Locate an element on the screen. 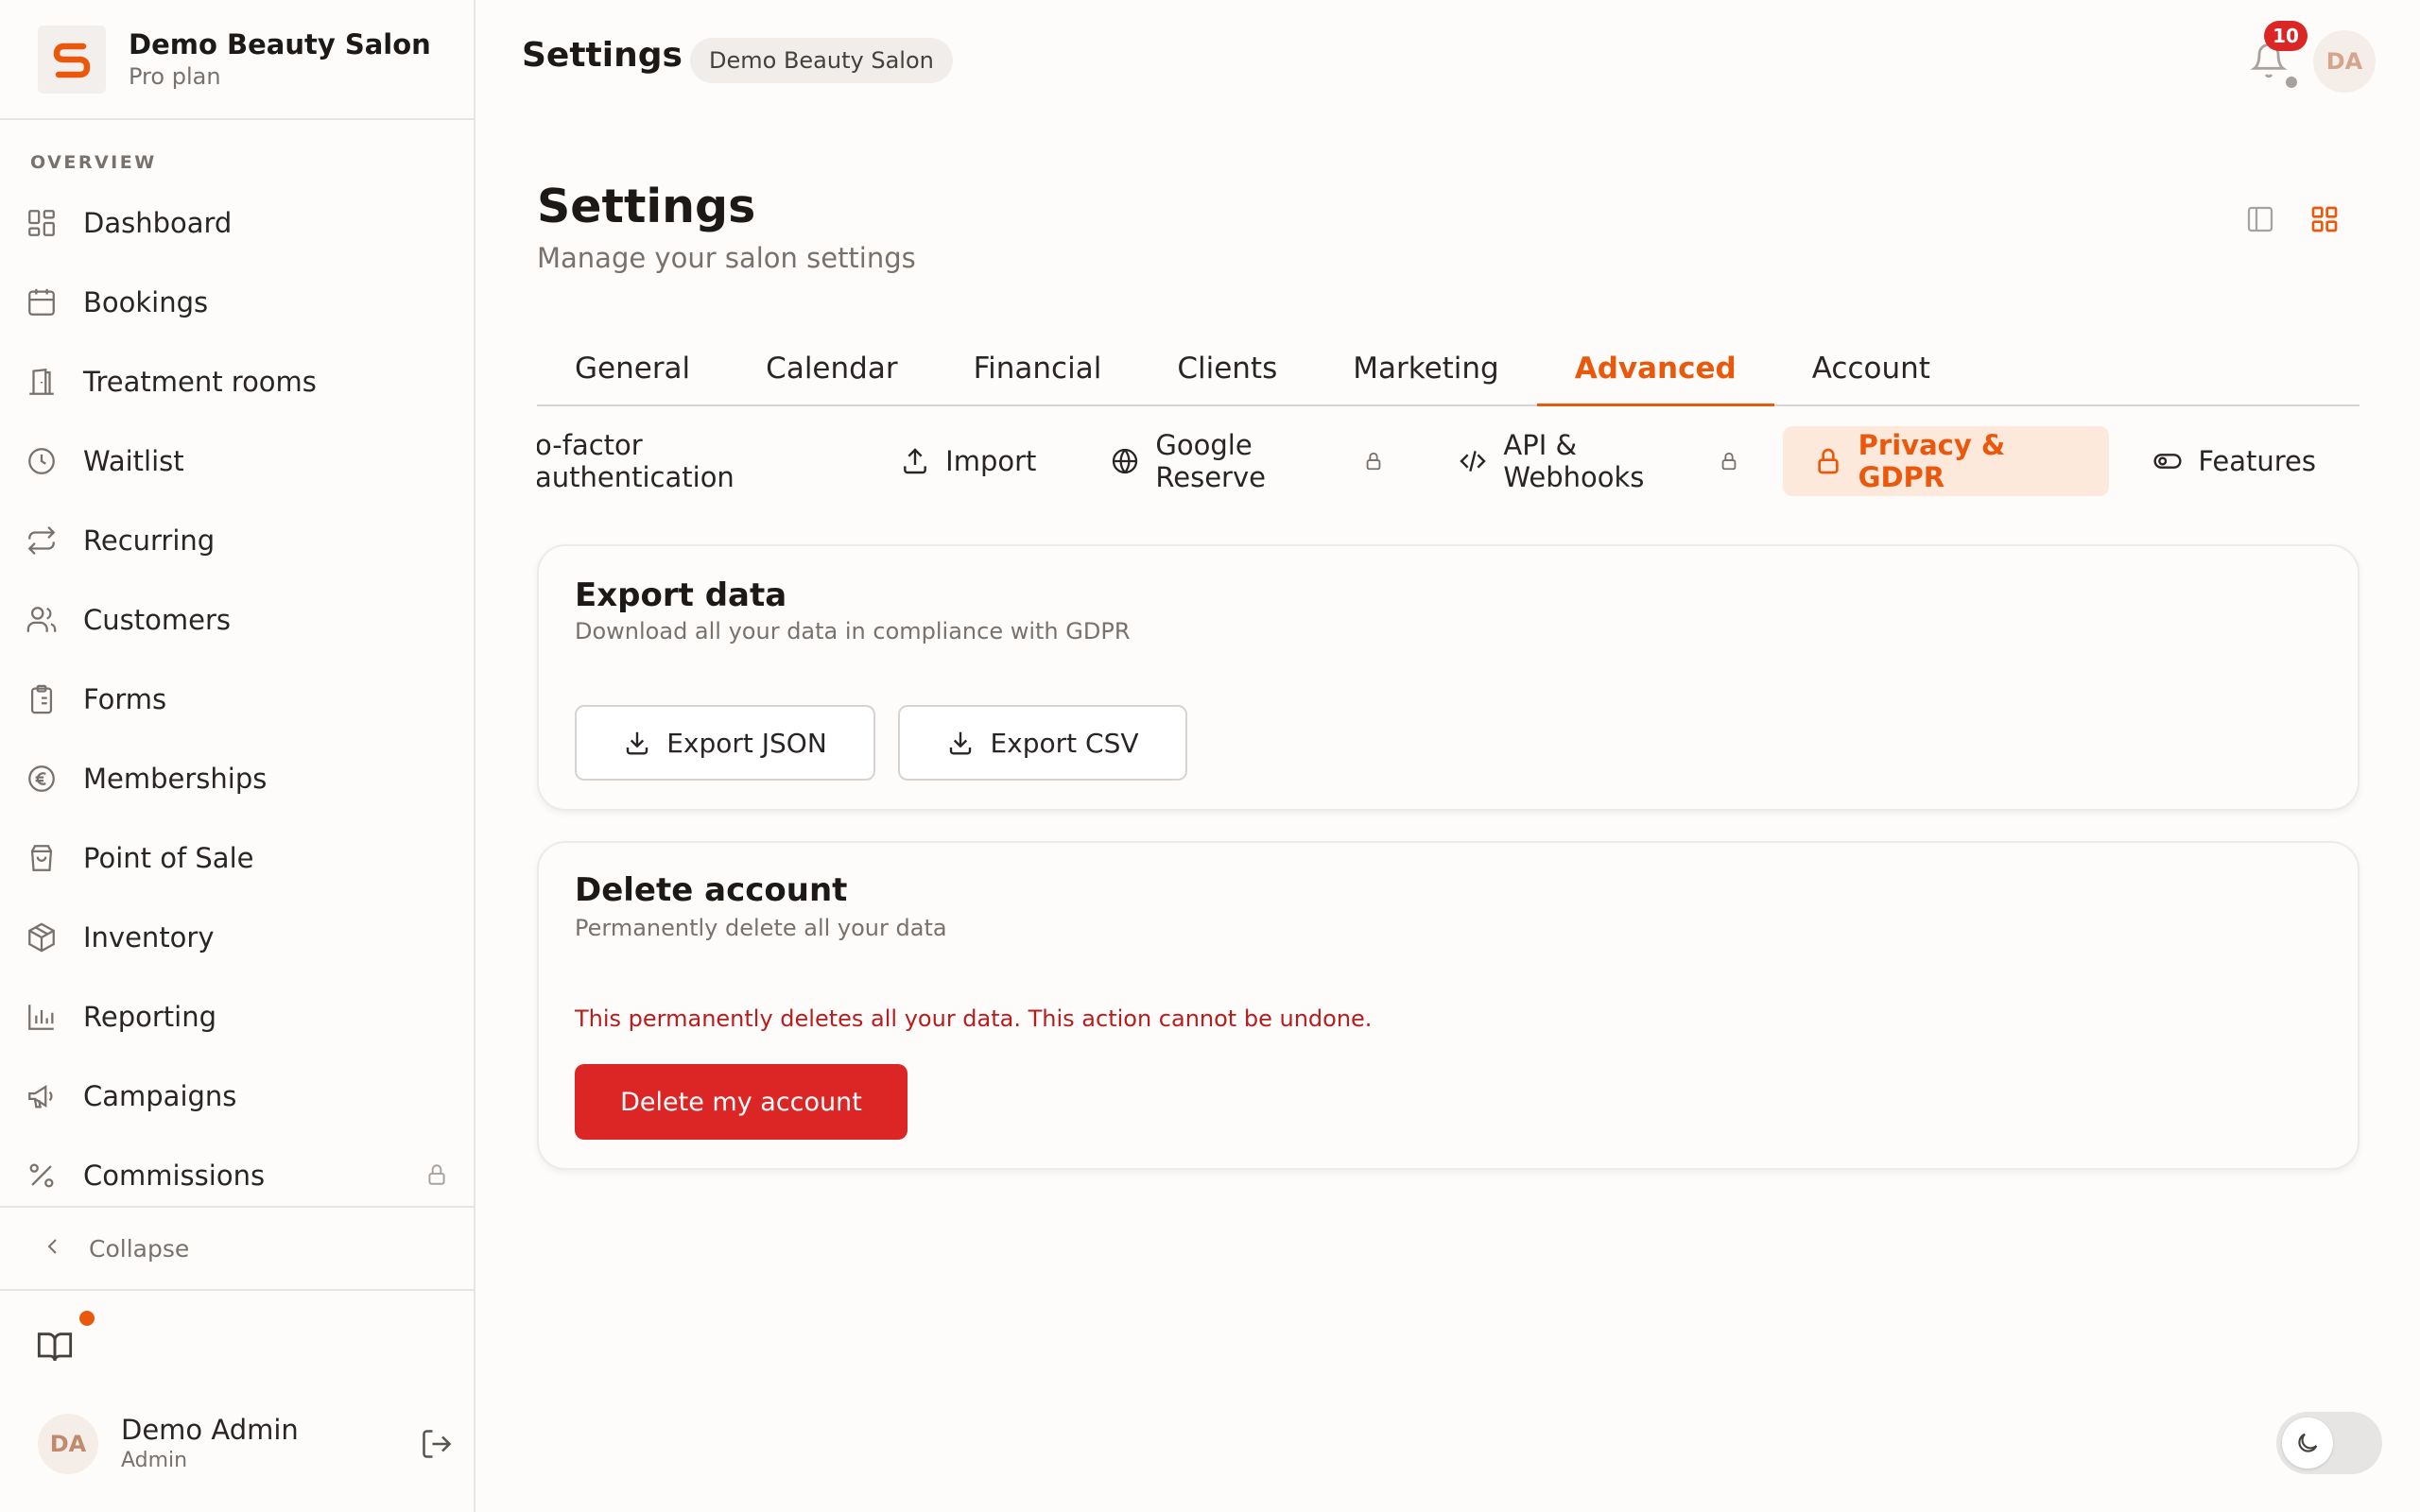 The image size is (2420, 1512). package-icon is located at coordinates (42, 937).